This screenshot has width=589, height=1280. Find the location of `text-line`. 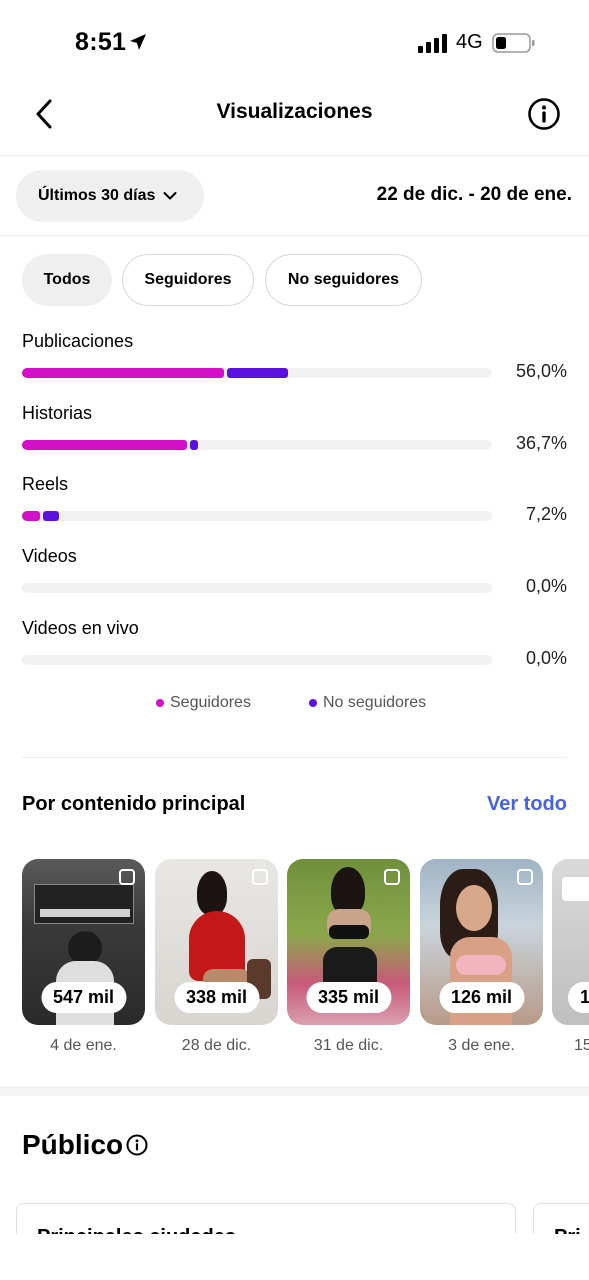

text-line is located at coordinates (85, 913).